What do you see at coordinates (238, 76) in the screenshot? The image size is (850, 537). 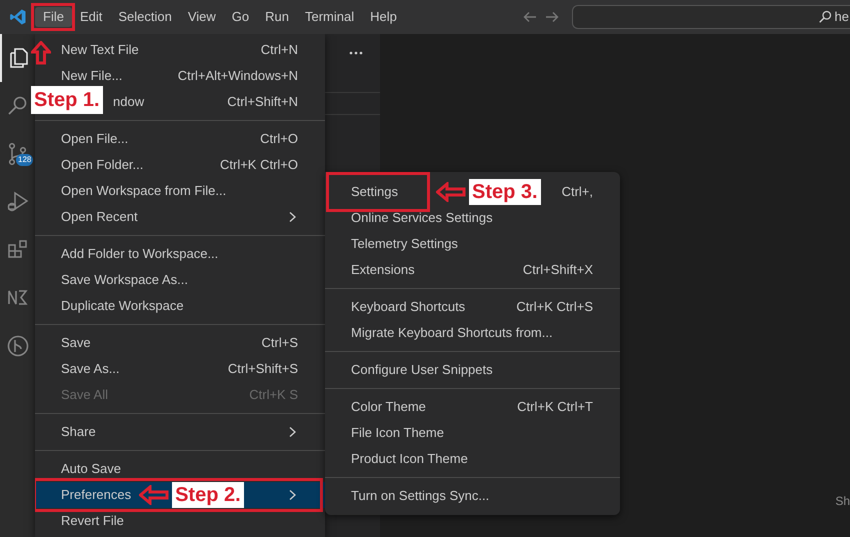 I see `shortcut-text: Ctrl+Alt+Windows+N` at bounding box center [238, 76].